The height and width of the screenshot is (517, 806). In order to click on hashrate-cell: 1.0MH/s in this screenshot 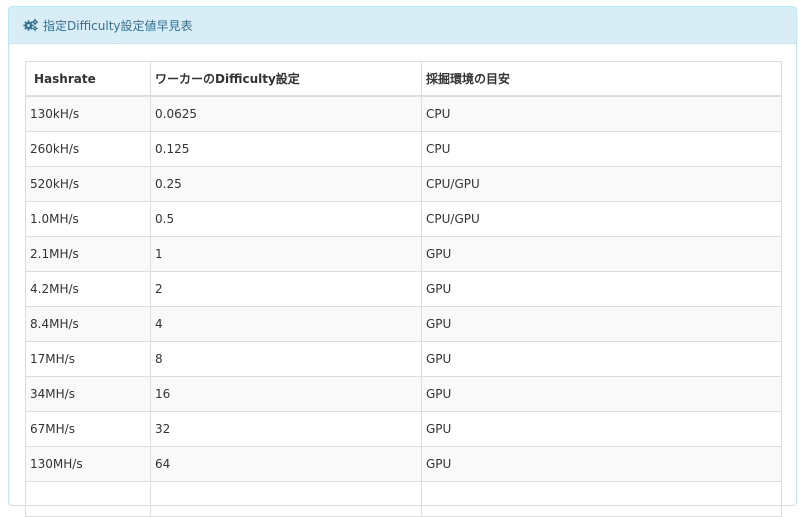, I will do `click(88, 219)`.